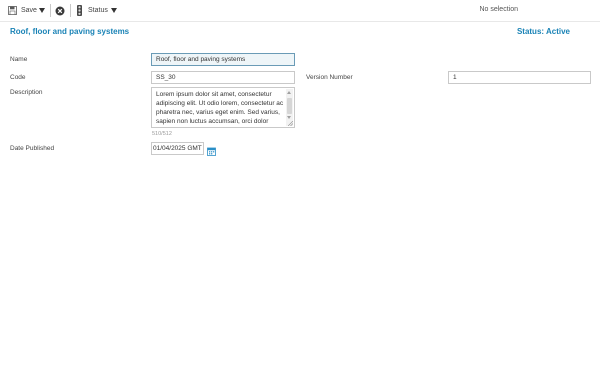 The width and height of the screenshot is (600, 368). Describe the element at coordinates (32, 148) in the screenshot. I see `date-published-label: Date Published` at that location.